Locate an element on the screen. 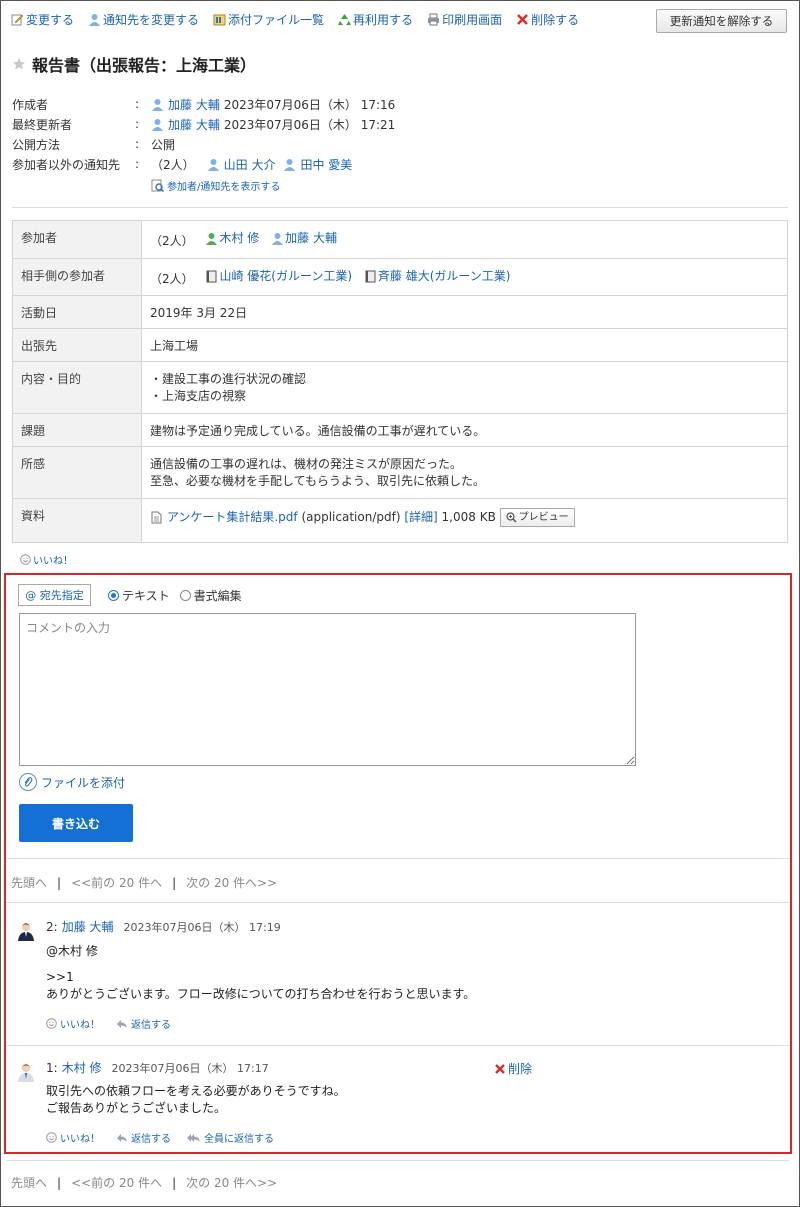 This screenshot has height=1207, width=800. pager-top: 先頭へ | <<前の 20 件へ | 次の 20 件へ>> is located at coordinates (144, 882).